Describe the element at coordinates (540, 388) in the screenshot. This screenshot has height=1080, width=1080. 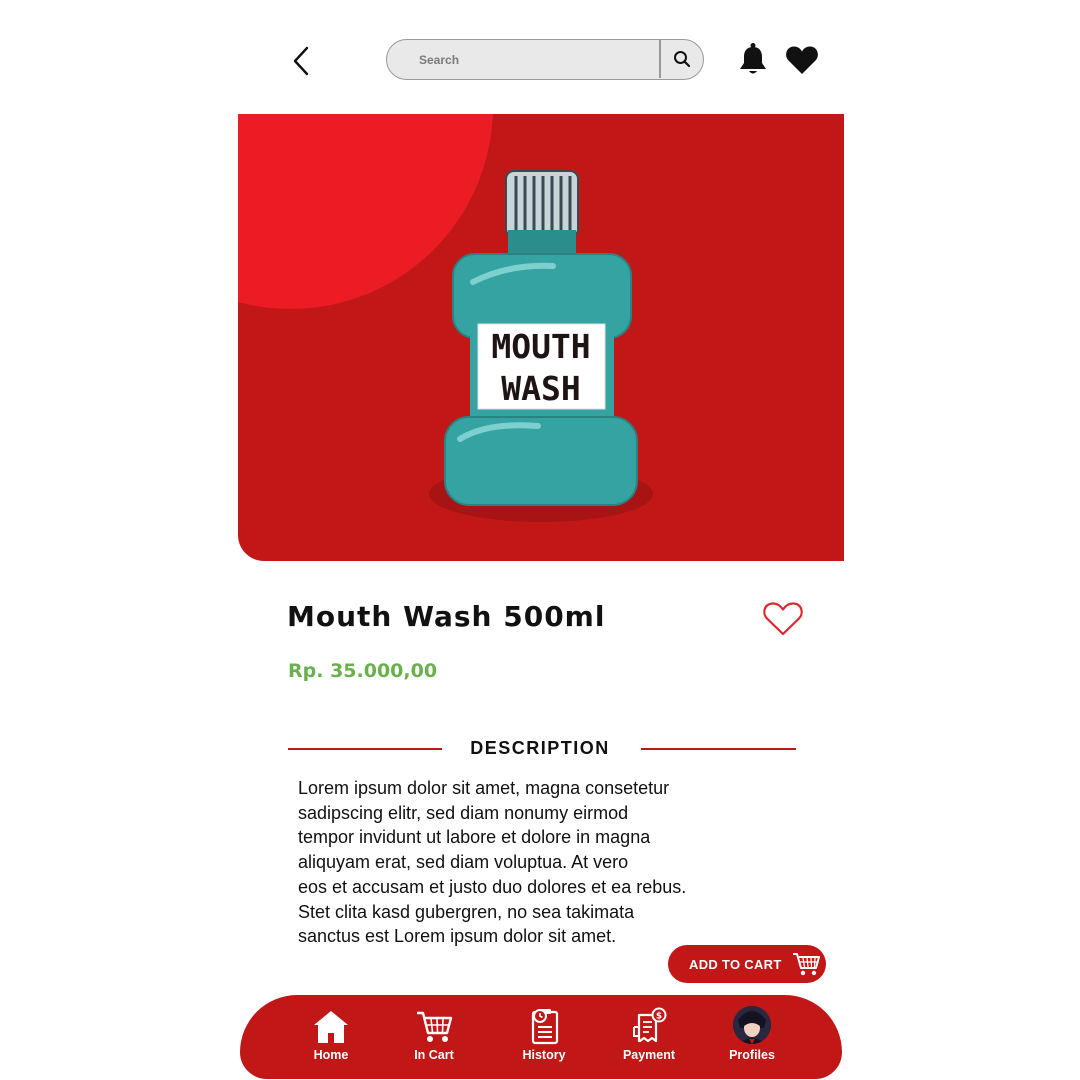
I see `bottle-label-line2: WASH` at that location.